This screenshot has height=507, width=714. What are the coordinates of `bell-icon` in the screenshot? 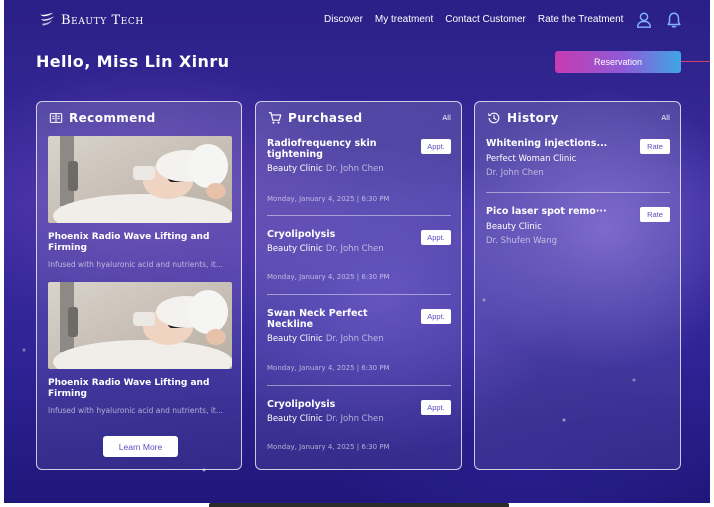 It's located at (674, 20).